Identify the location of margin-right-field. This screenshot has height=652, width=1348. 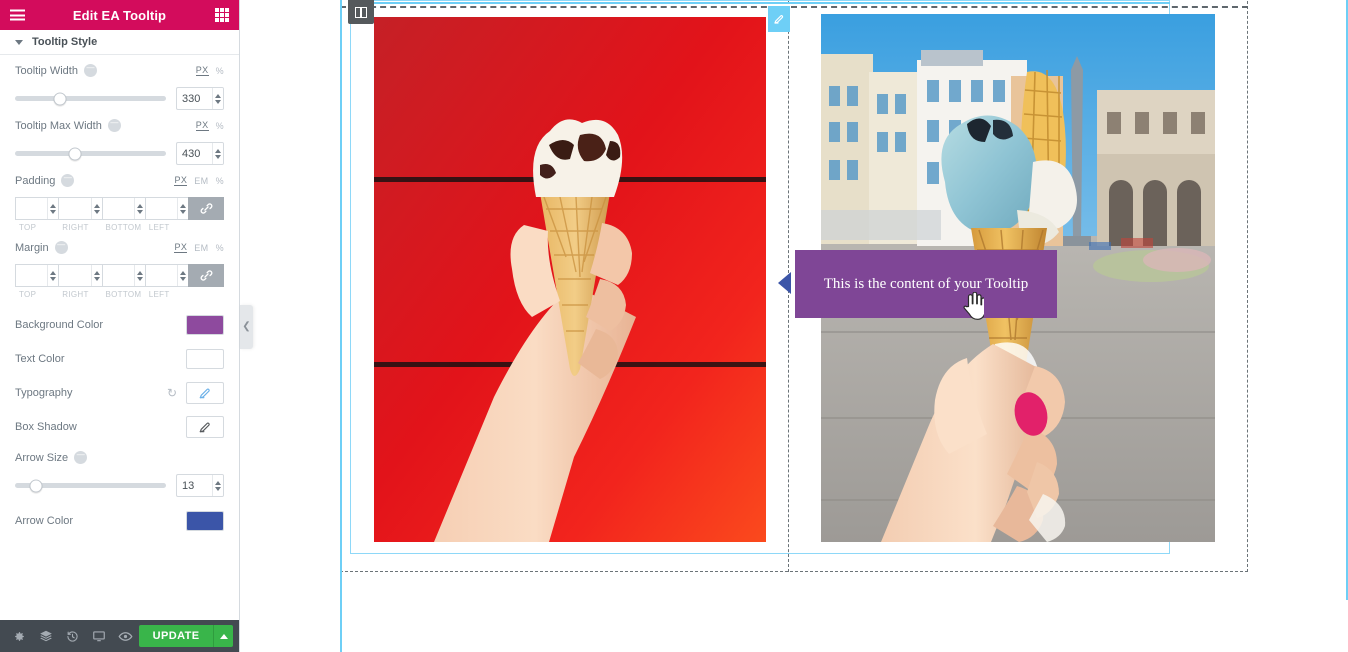
(80, 275).